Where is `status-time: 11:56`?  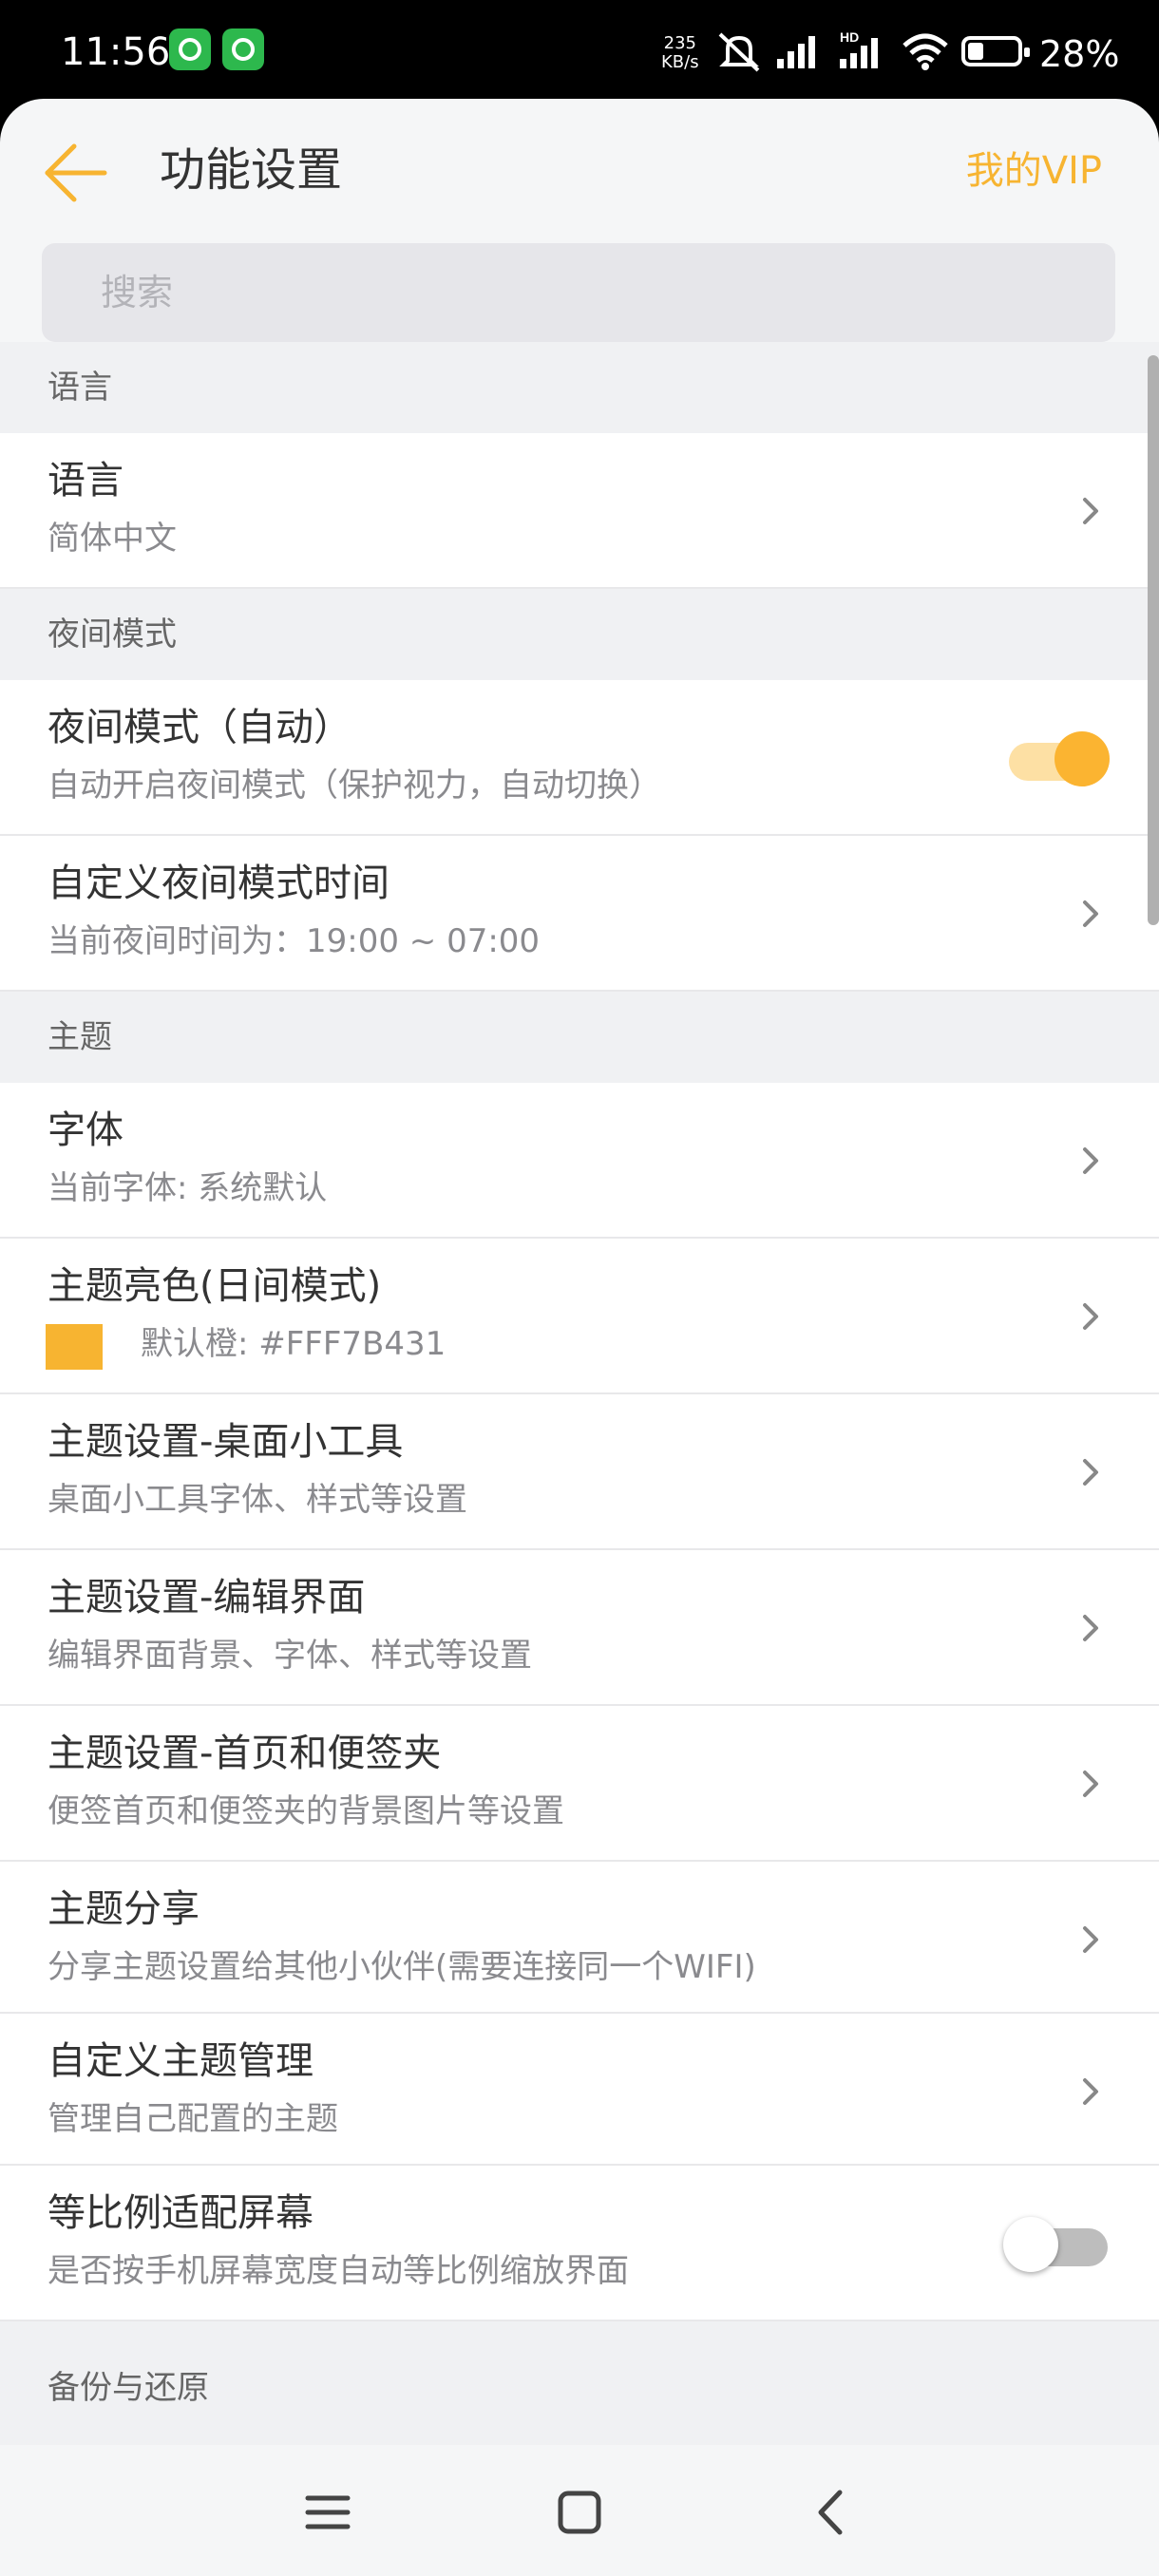 status-time: 11:56 is located at coordinates (116, 52).